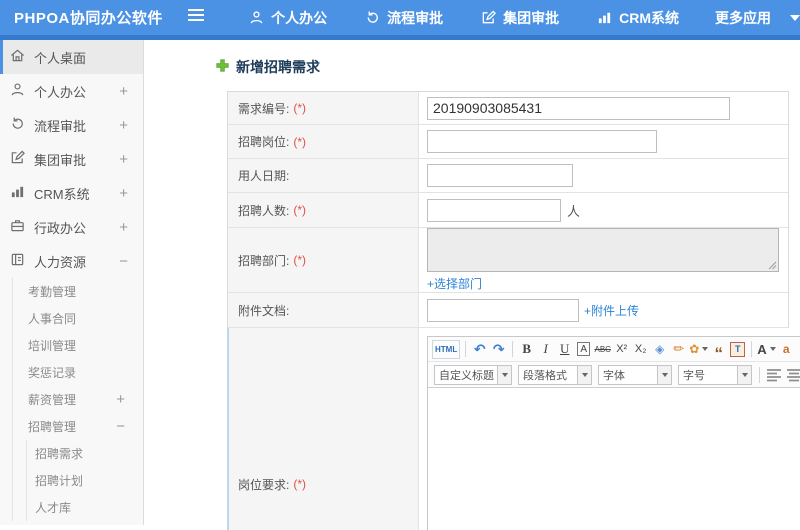  What do you see at coordinates (786, 349) in the screenshot?
I see `highlight-button: a` at bounding box center [786, 349].